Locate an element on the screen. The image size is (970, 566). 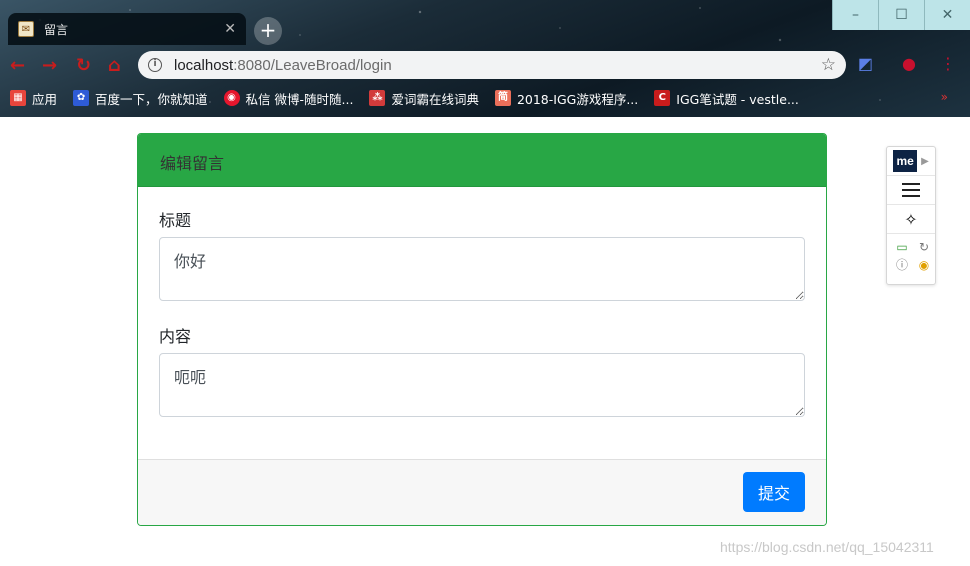
maximize-button: ☐ is located at coordinates (901, 15).